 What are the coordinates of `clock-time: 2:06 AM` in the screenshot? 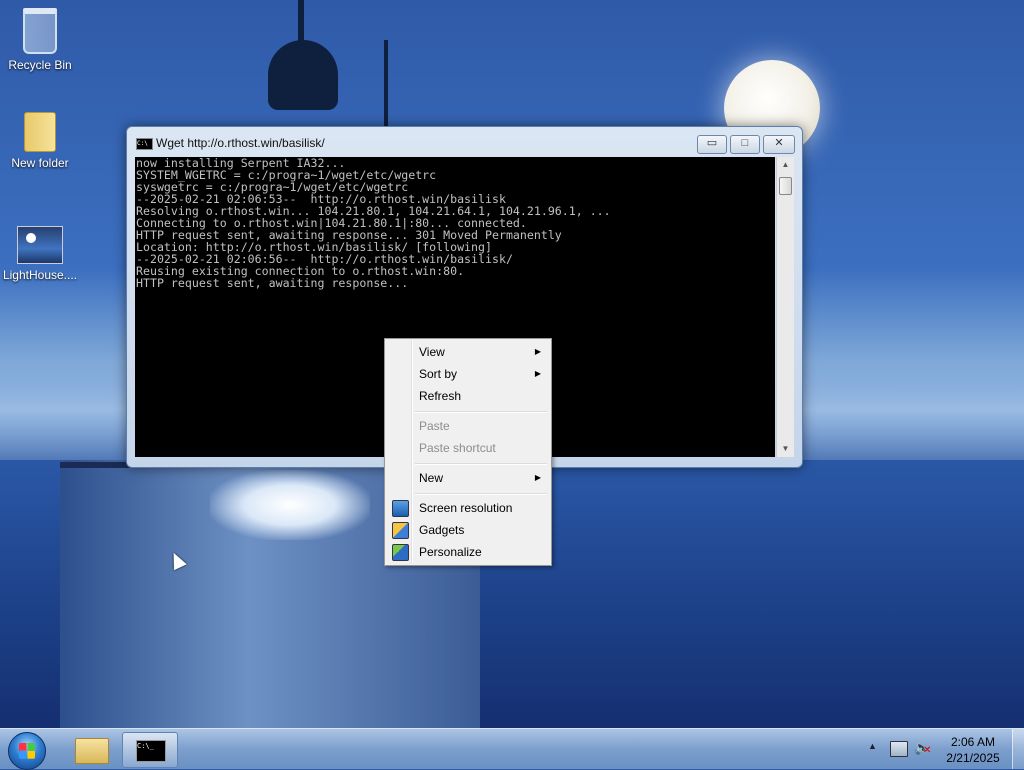 It's located at (973, 742).